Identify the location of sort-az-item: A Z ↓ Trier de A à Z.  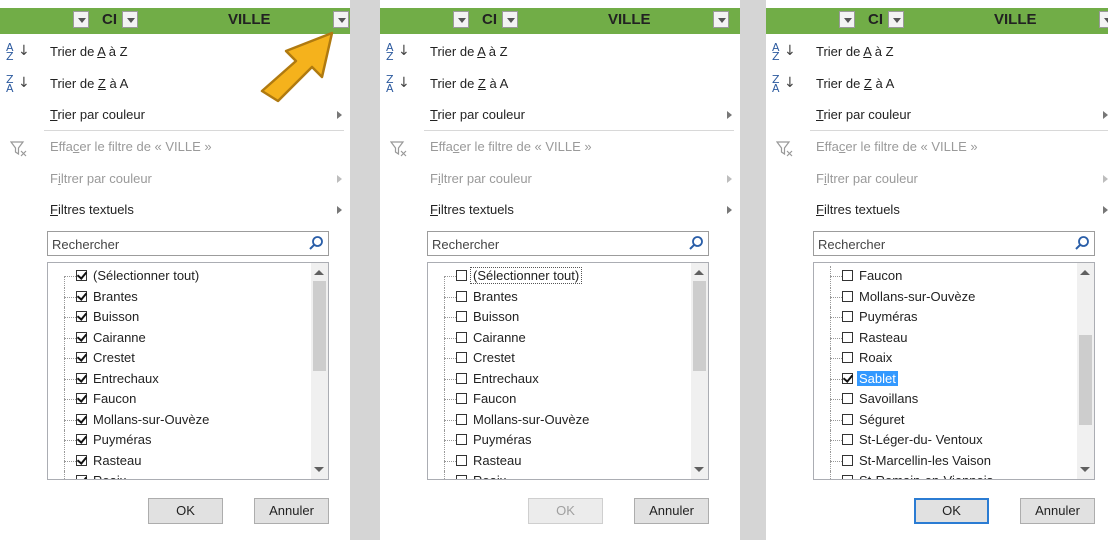
(937, 52).